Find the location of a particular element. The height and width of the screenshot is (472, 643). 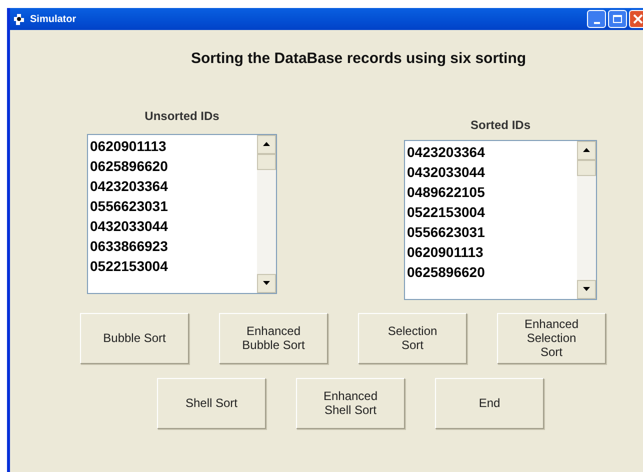

app-icon is located at coordinates (19, 19).